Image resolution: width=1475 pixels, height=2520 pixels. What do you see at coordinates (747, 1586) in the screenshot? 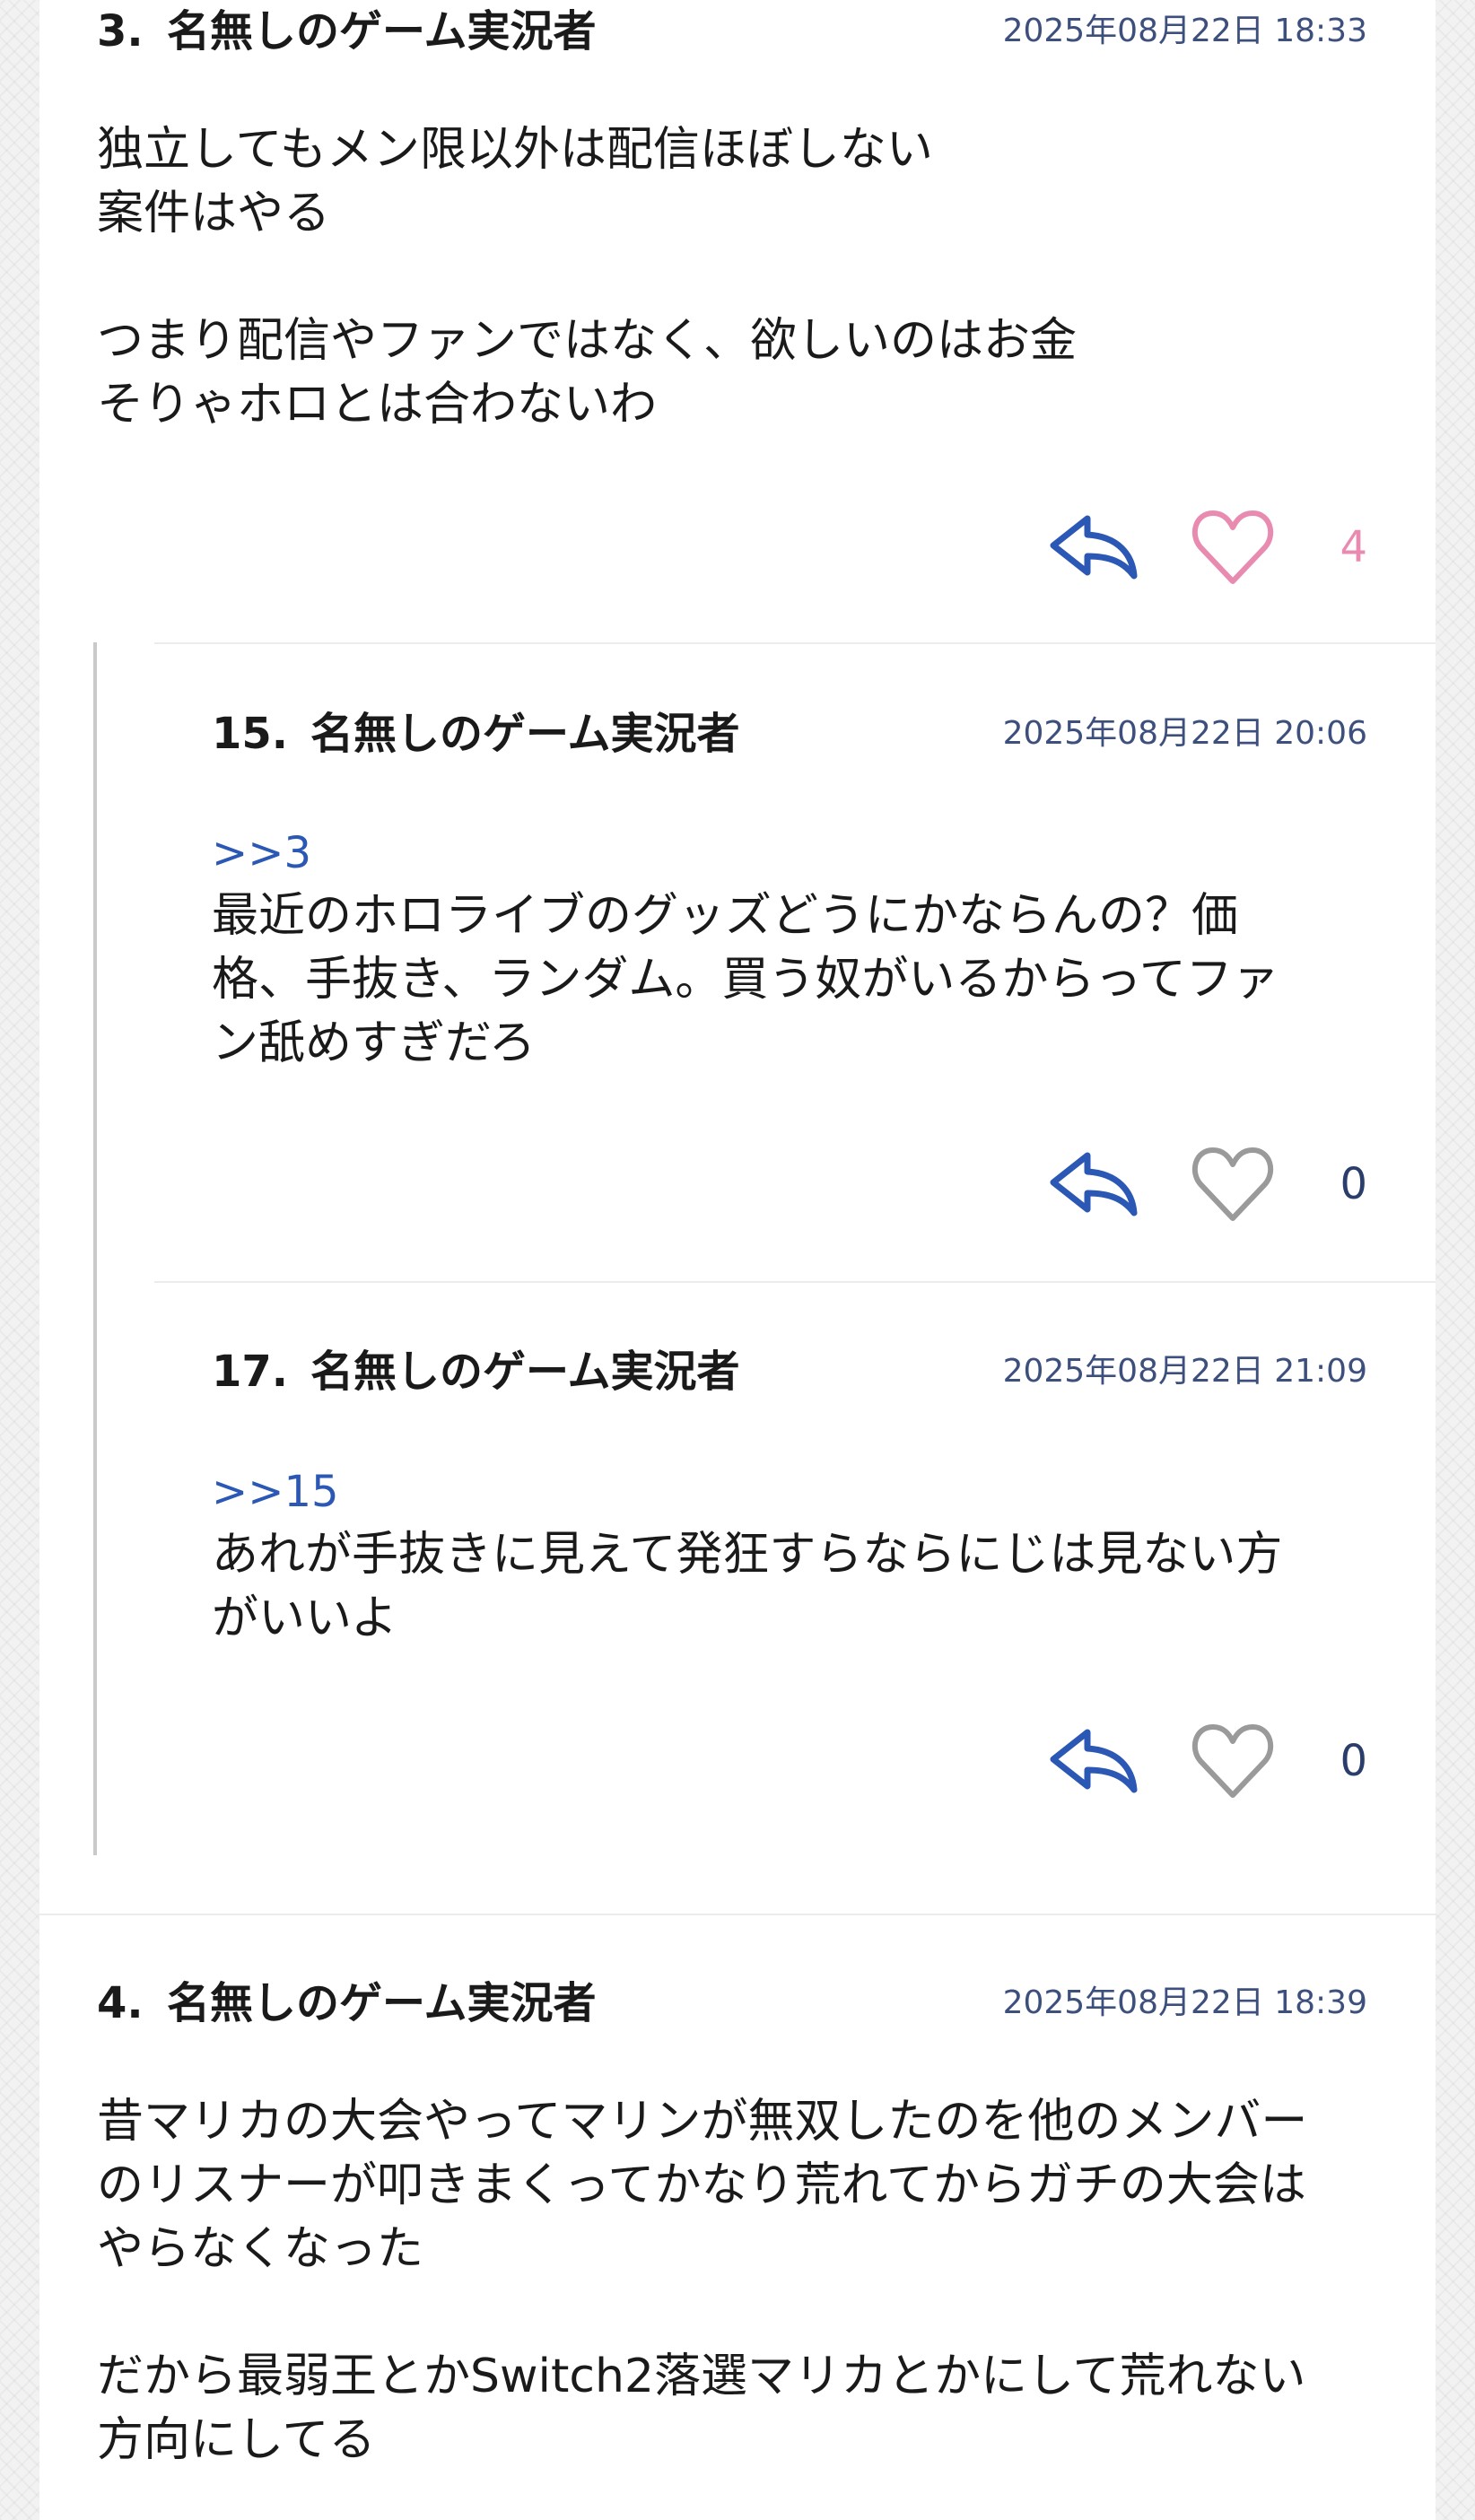
I see `comment-body: あれが手抜きに見えて発狂すらならにじは見ない方 がいいよ` at bounding box center [747, 1586].